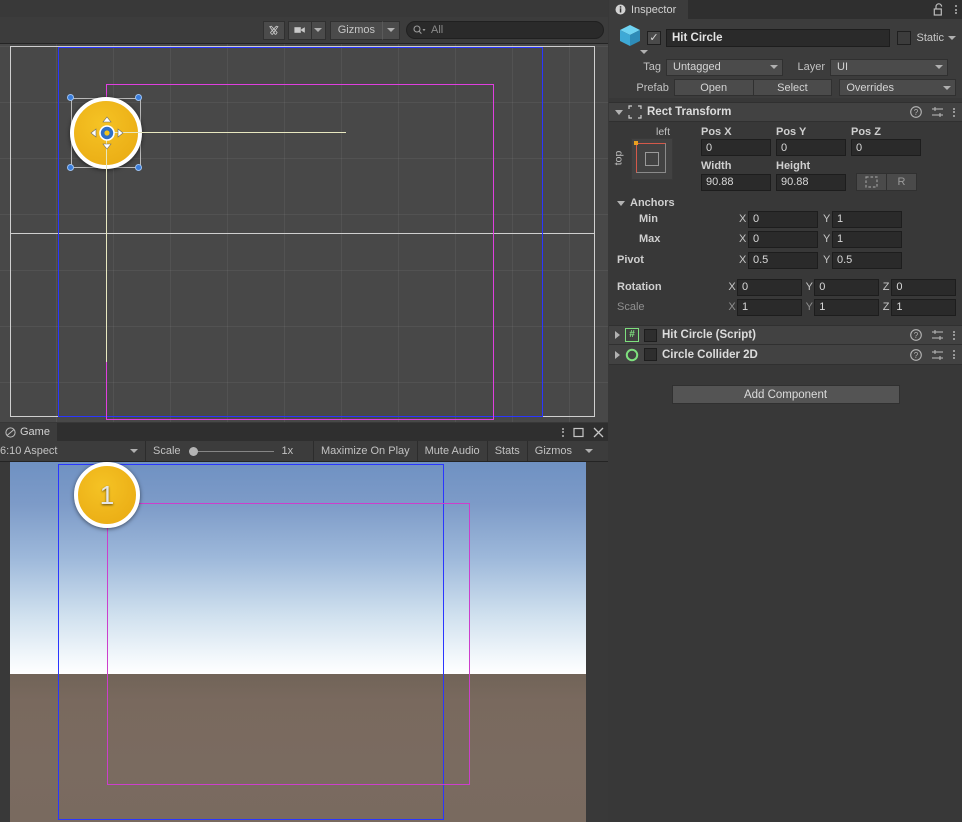 The image size is (962, 822). I want to click on prefab-overrides-dropdown: Overrides, so click(897, 87).